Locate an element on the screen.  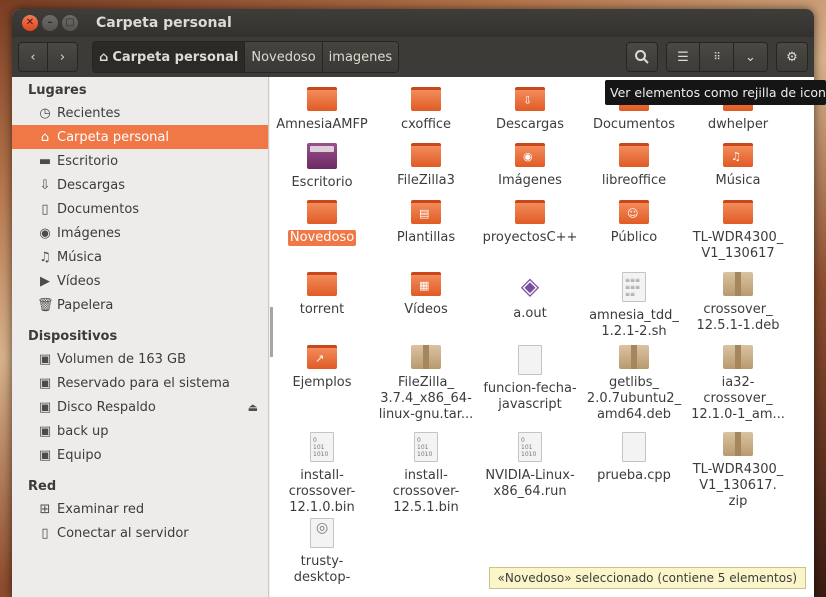
file-item: libreoffice is located at coordinates (634, 166).